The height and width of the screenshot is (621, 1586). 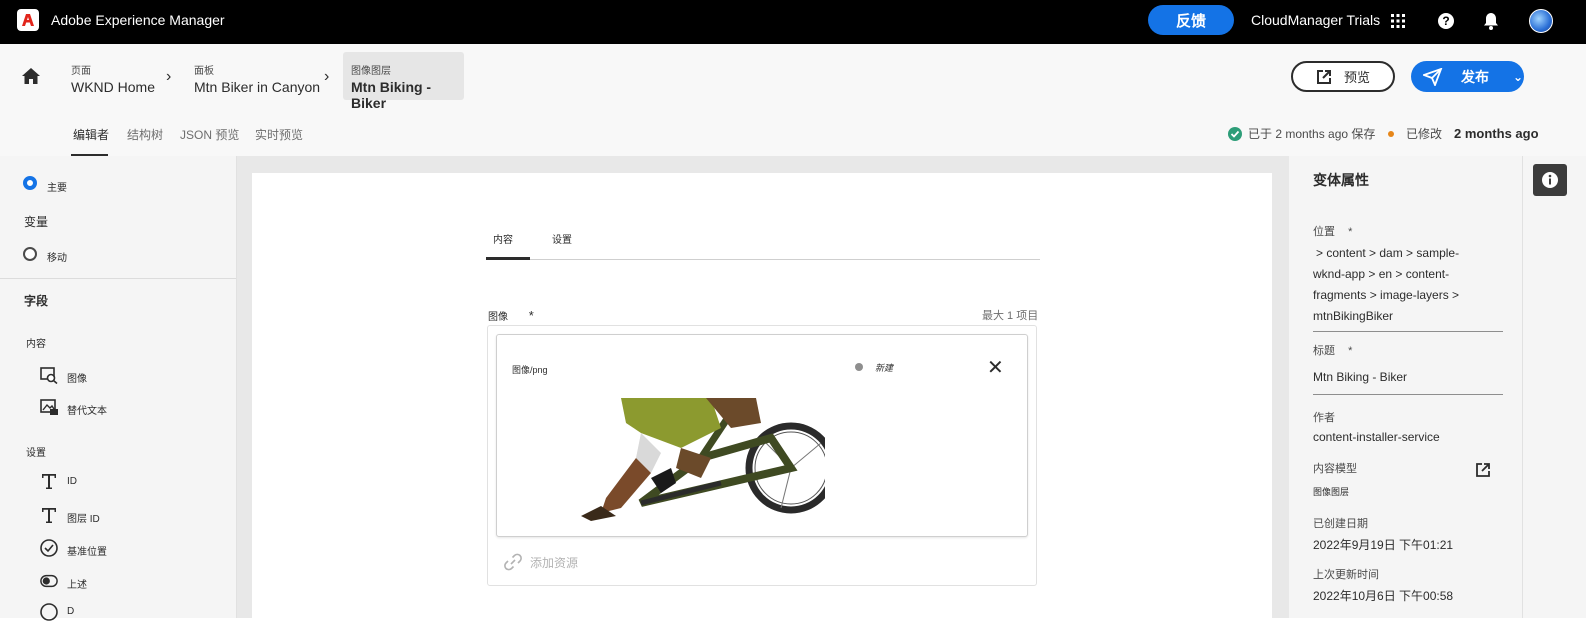 I want to click on location-path-line: mtnBikingBiker, so click(x=1353, y=316).